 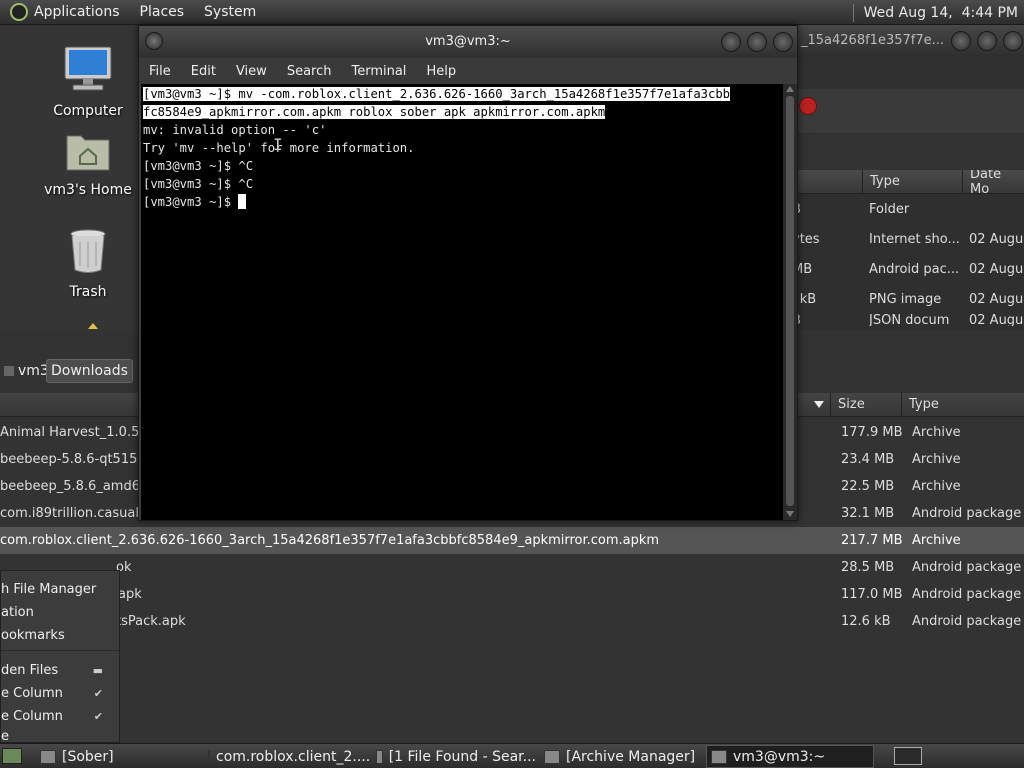 I want to click on list-item: ytes Internet sho... 02 Augus, so click(x=907, y=239).